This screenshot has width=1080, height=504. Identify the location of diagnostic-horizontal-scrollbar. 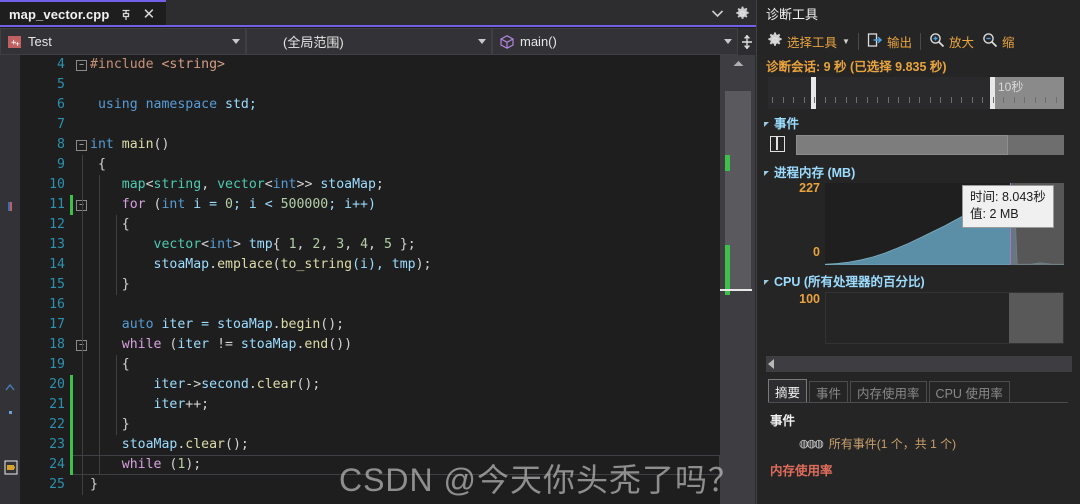
(919, 364).